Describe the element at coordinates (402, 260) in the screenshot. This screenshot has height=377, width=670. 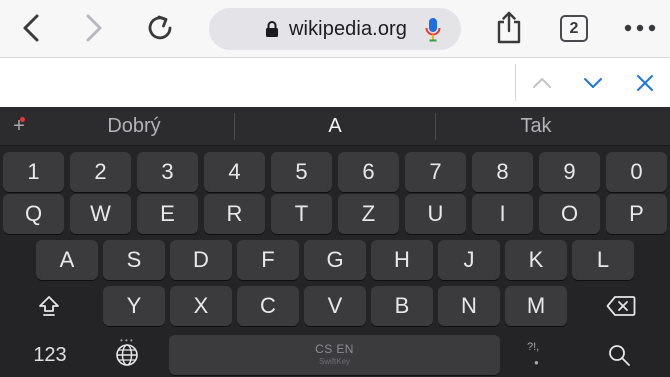
I see `key-h: H` at that location.